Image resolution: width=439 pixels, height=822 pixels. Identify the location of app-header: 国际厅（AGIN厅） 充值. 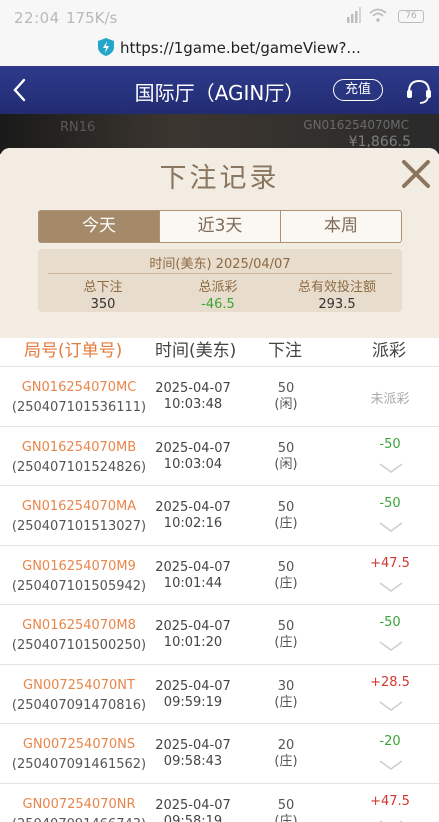
(219, 90).